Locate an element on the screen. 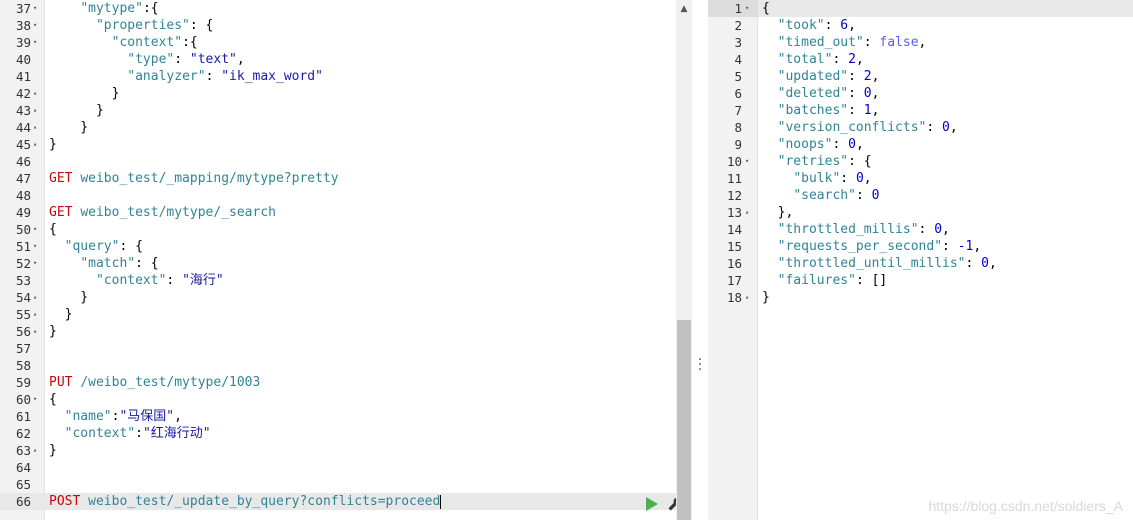 The image size is (1133, 520). line-number: 15 is located at coordinates (734, 246).